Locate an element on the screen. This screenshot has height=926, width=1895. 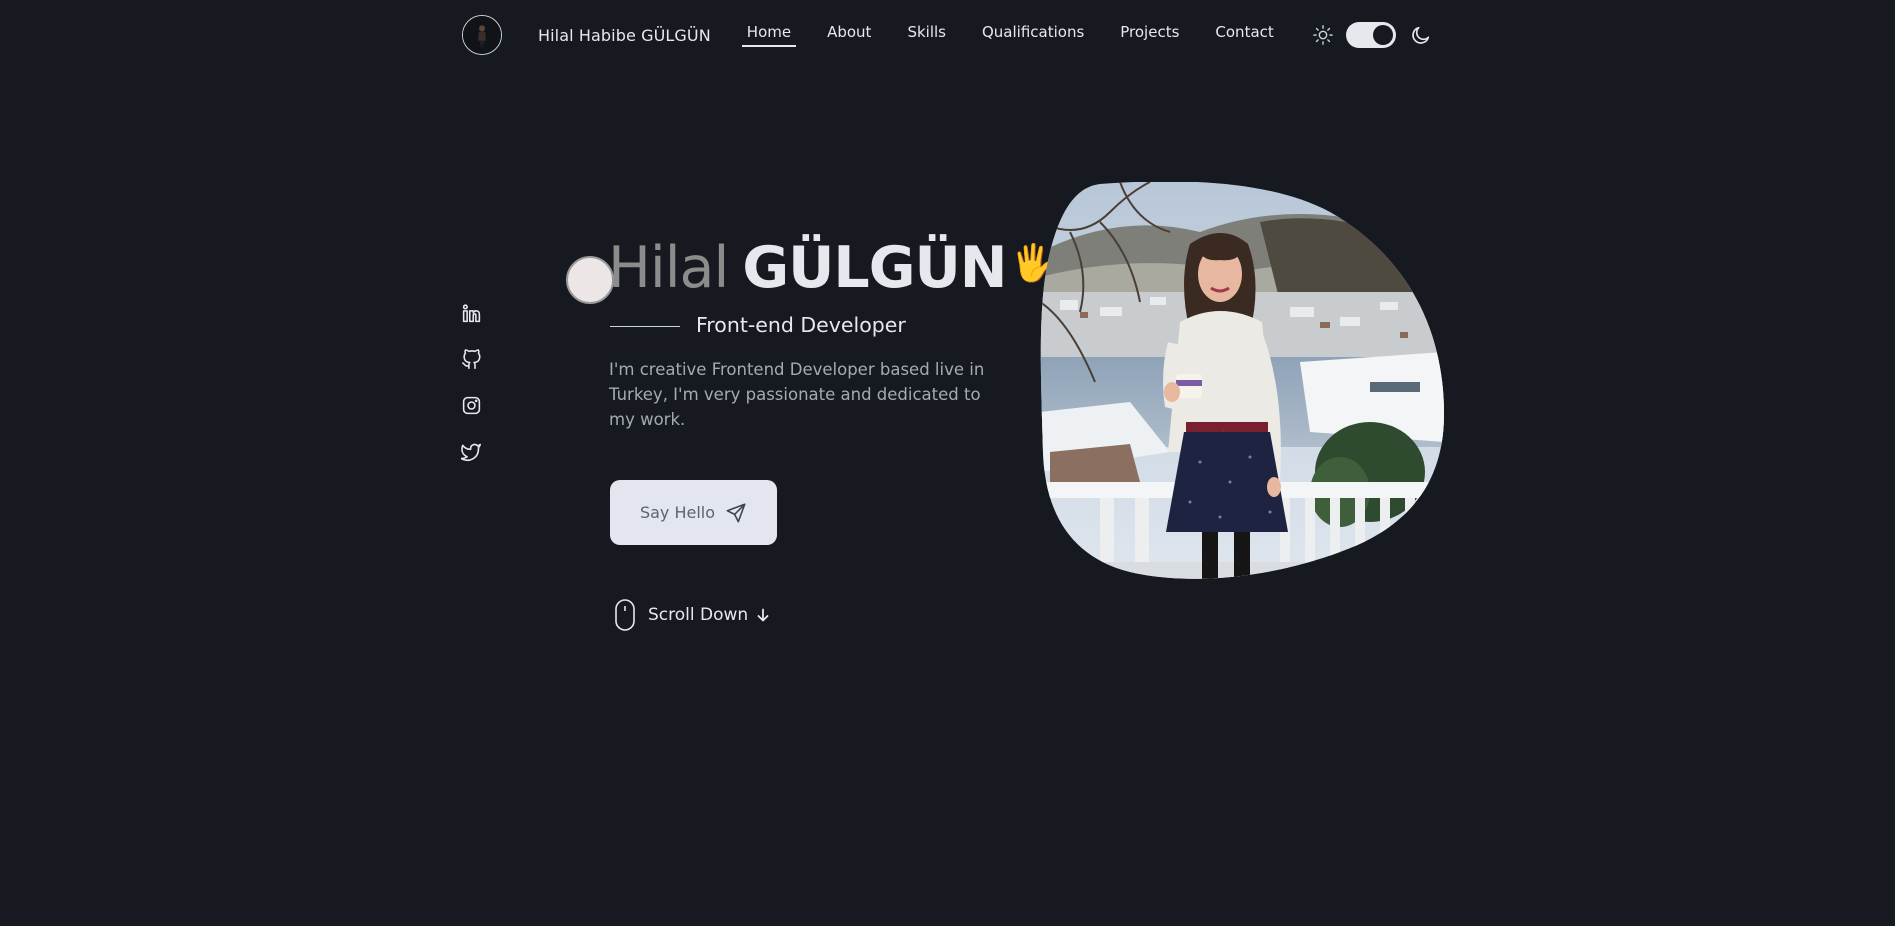
scroll-down-link: Scroll Down is located at coordinates (692, 615).